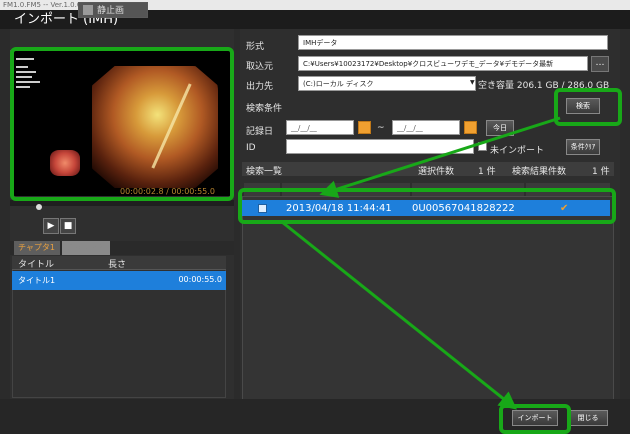 The image size is (630, 434). I want to click on calendar-to-icon, so click(470, 127).